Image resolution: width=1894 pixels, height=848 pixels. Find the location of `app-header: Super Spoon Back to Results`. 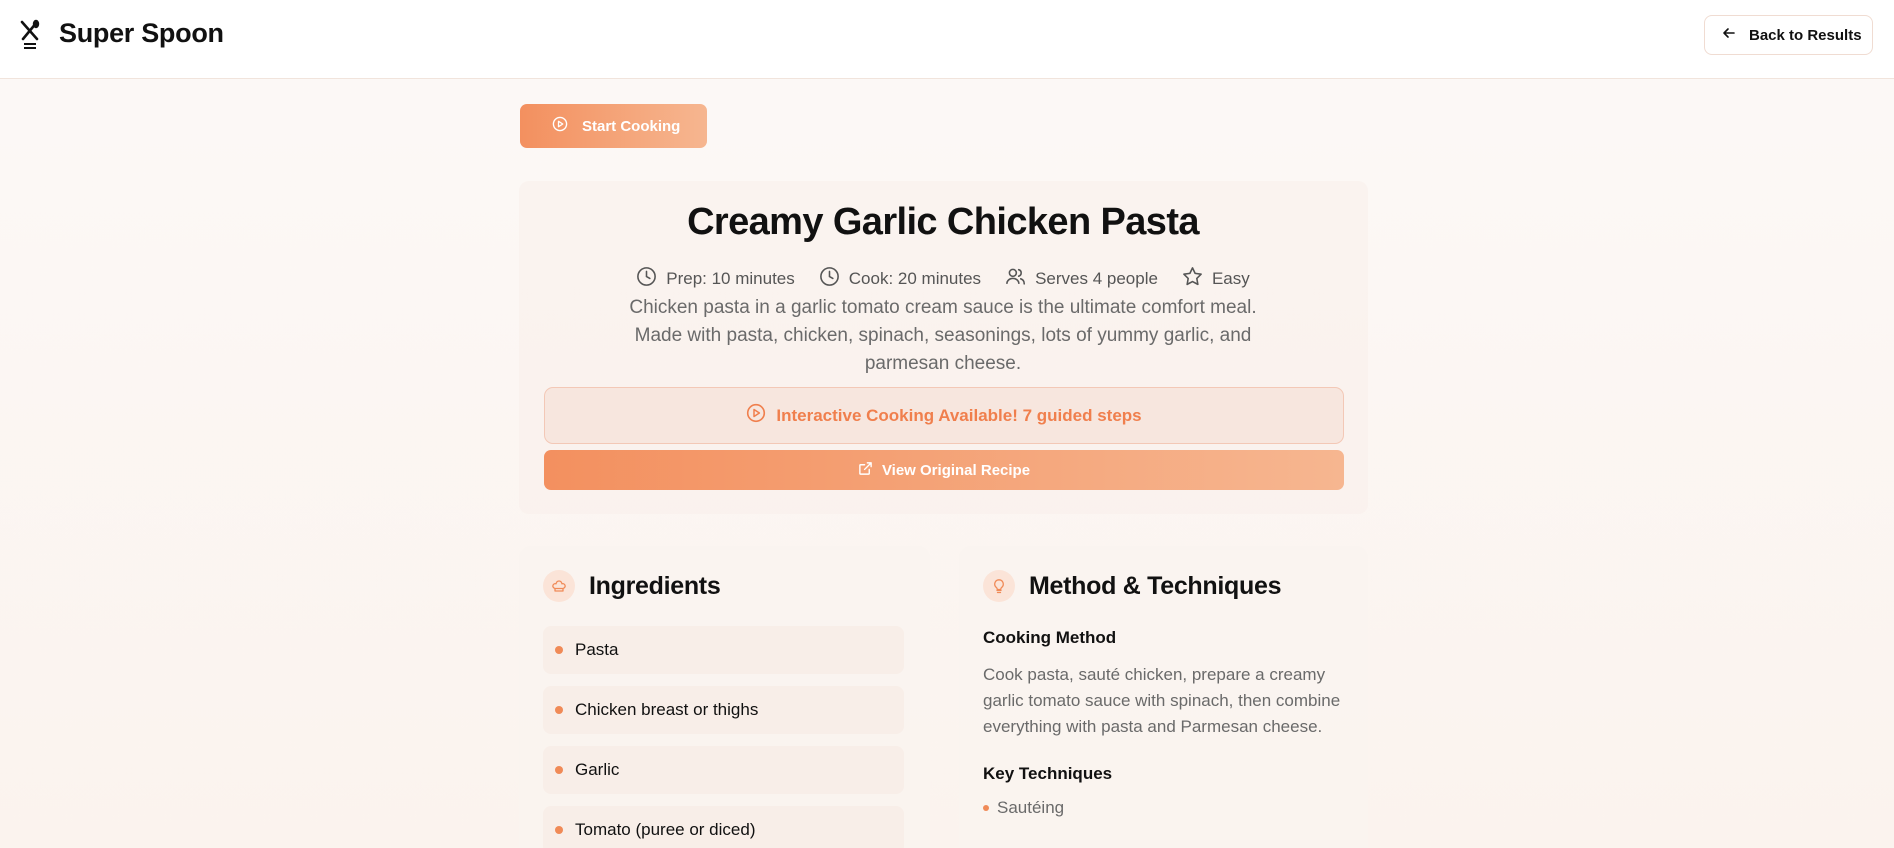

app-header: Super Spoon Back to Results is located at coordinates (947, 39).